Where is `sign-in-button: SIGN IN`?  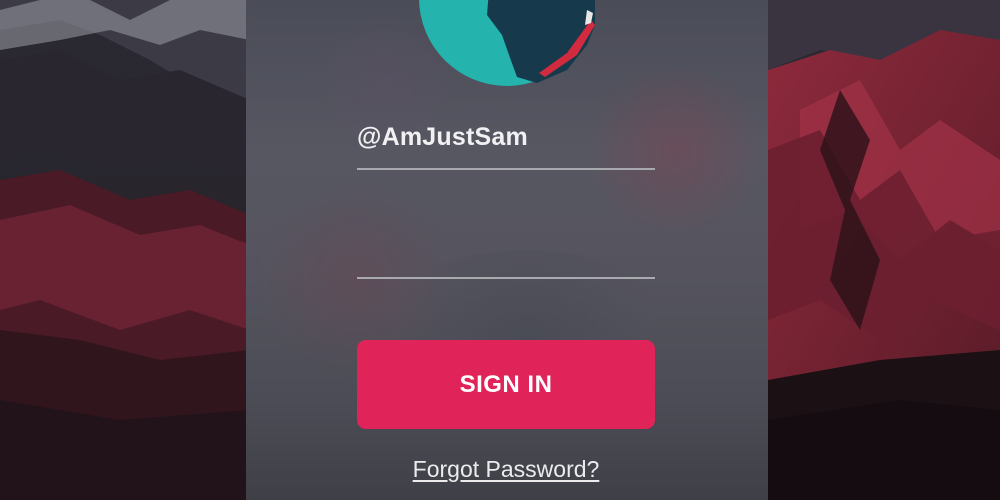
sign-in-button: SIGN IN is located at coordinates (506, 384).